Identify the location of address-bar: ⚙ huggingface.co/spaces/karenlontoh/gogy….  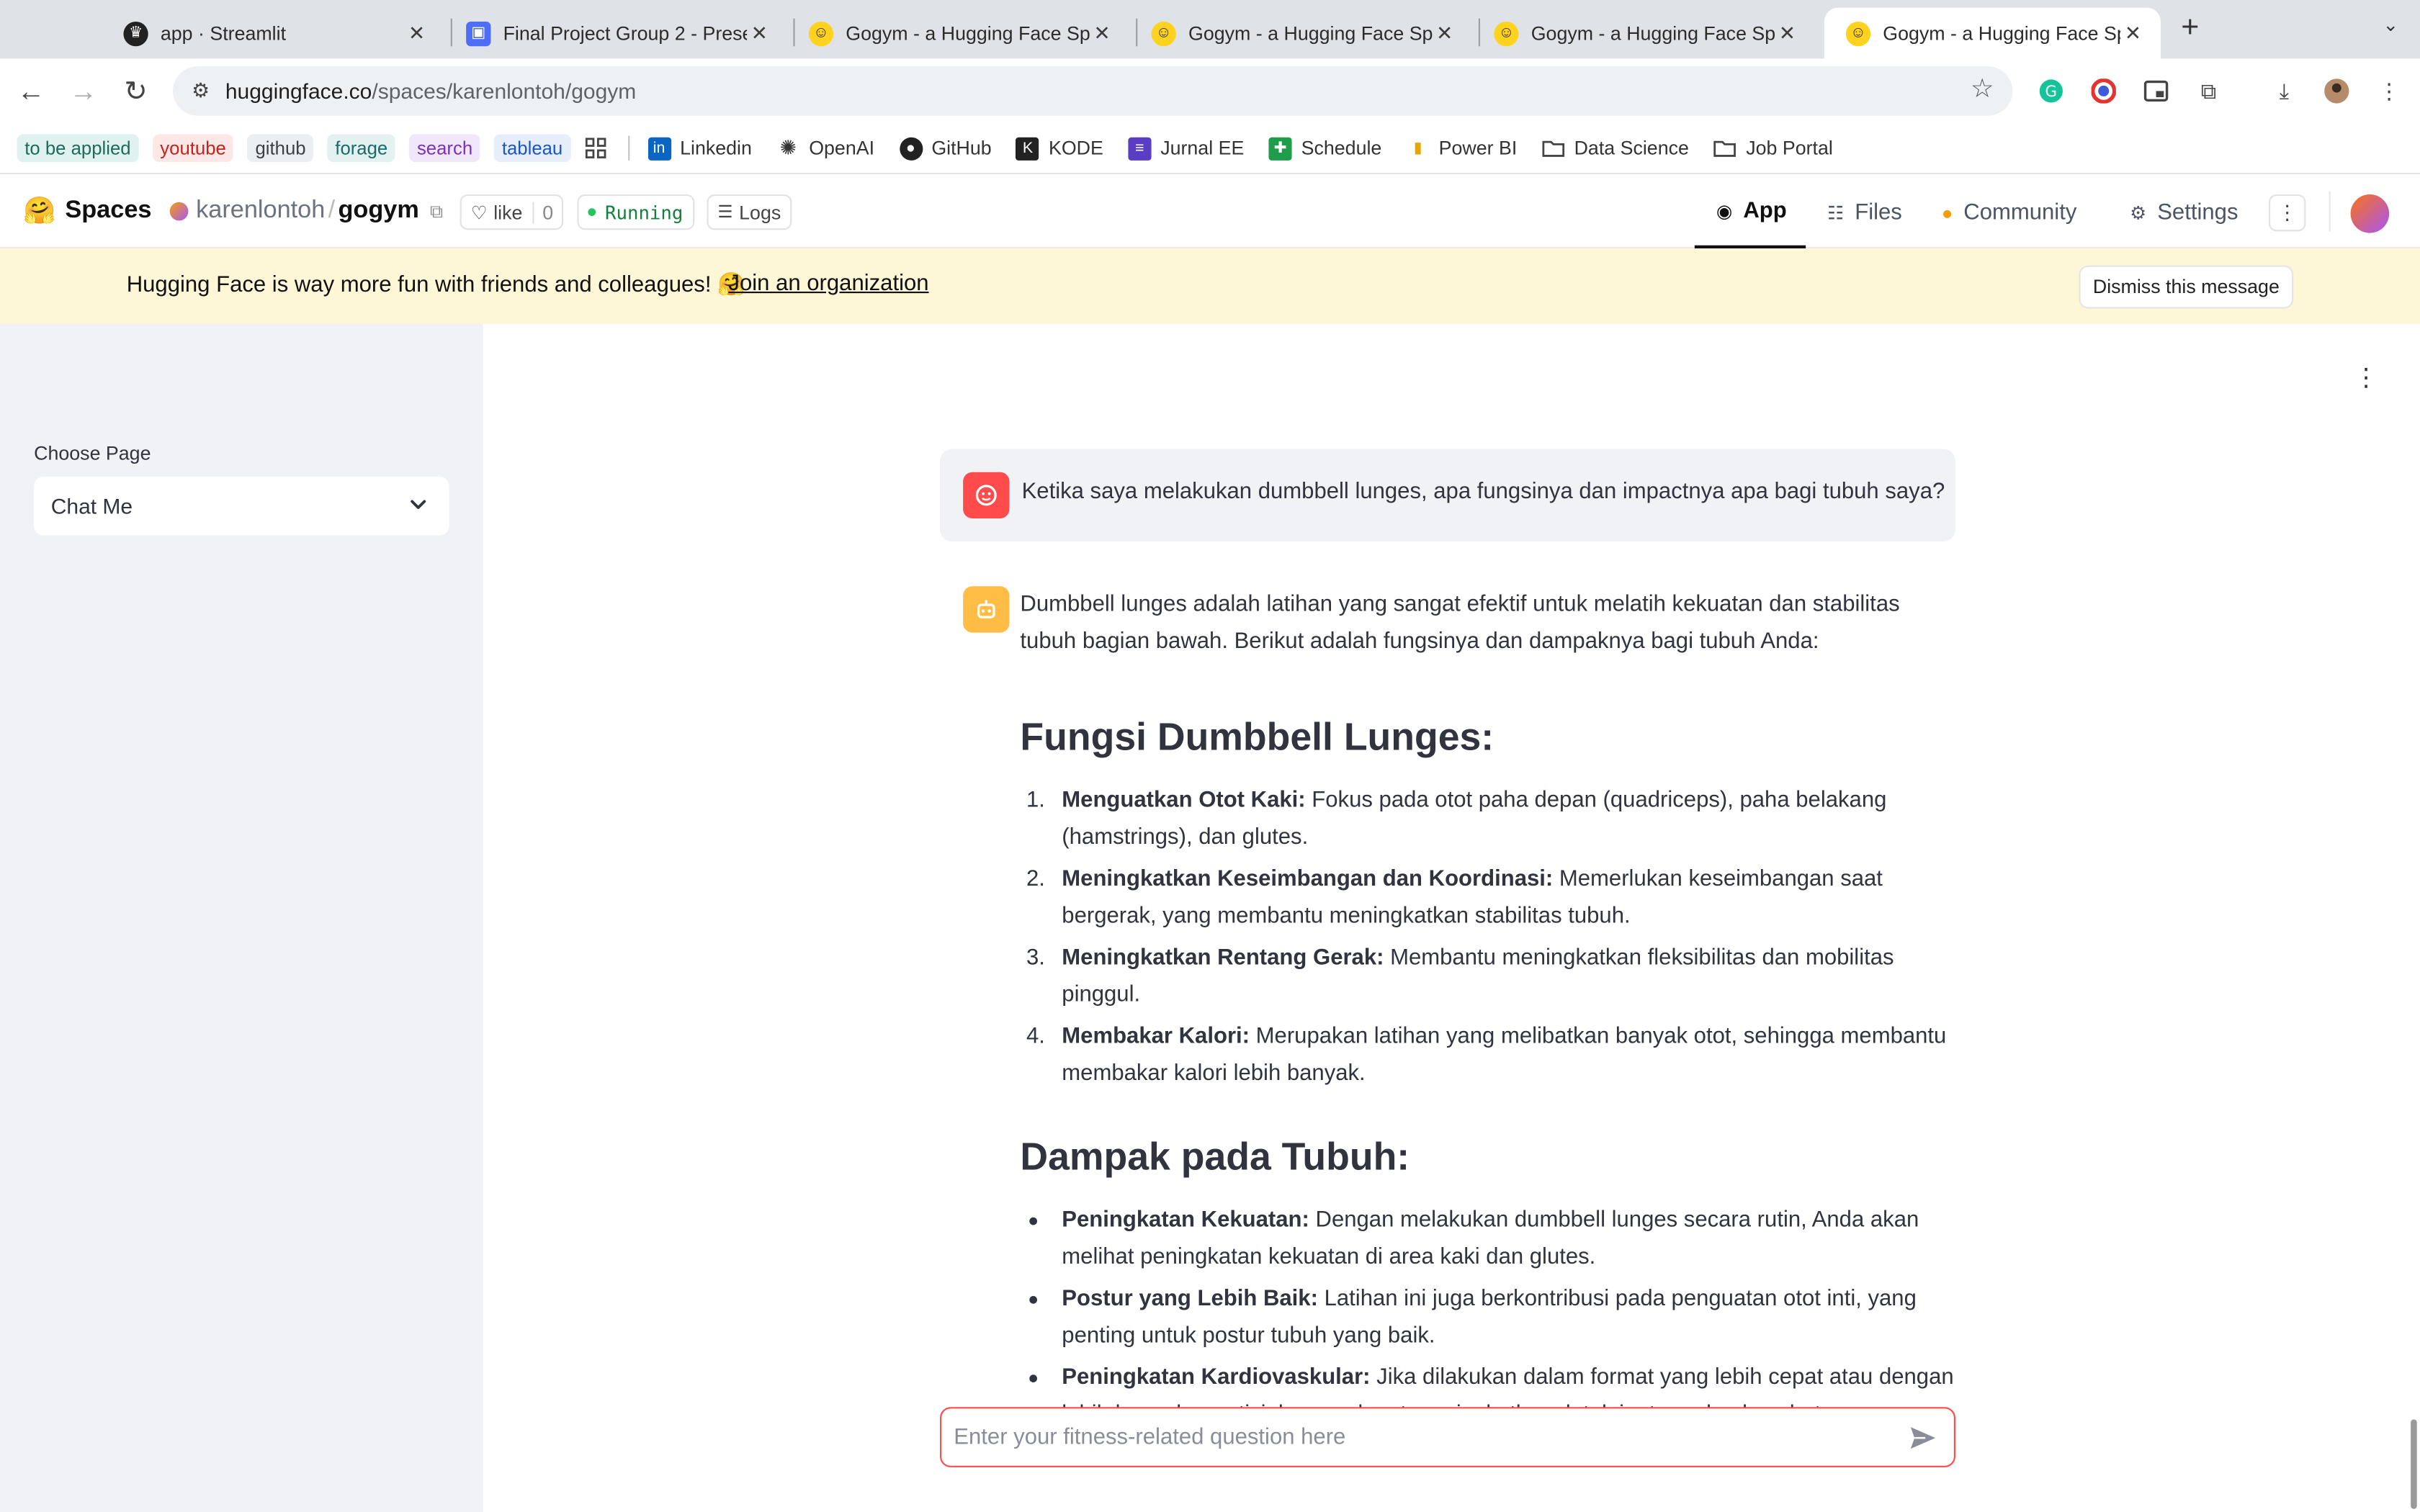
(1093, 91).